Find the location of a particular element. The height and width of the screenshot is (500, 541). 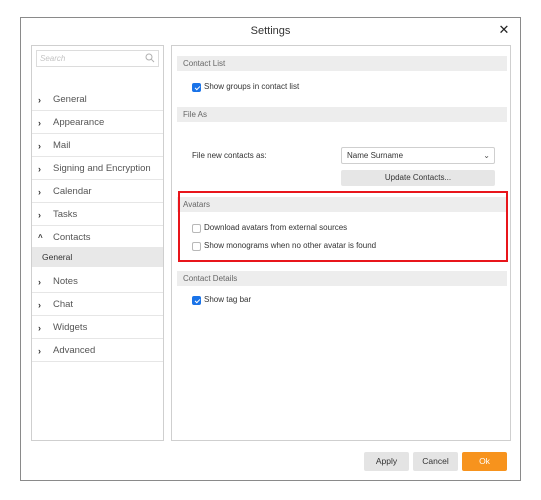

show-tag-bar-label: Show tag bar is located at coordinates (228, 299).